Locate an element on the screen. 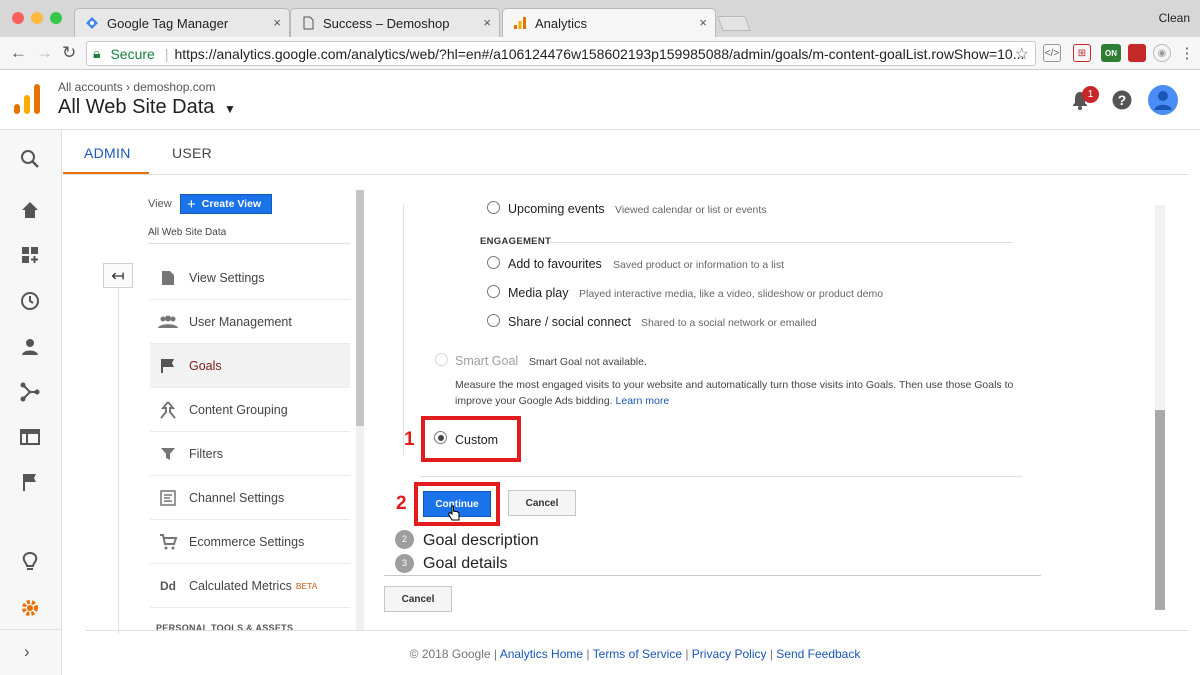 The width and height of the screenshot is (1200, 675). menu-item-goals: Goals is located at coordinates (250, 366).